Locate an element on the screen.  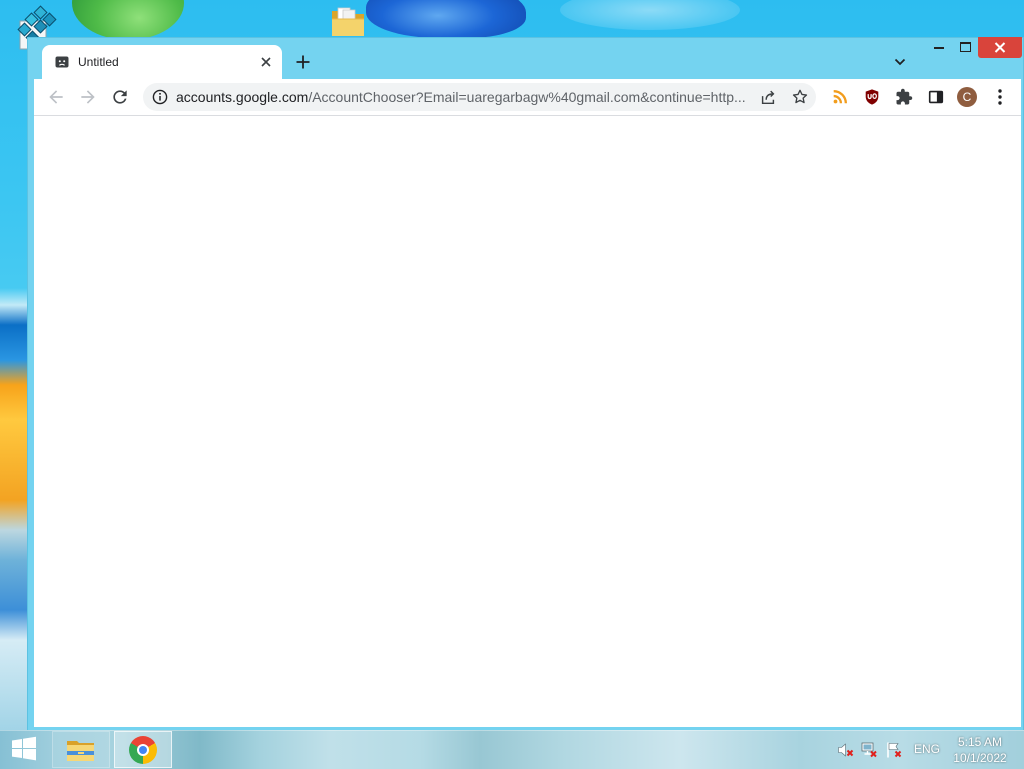
puzzle-icon is located at coordinates (904, 96).